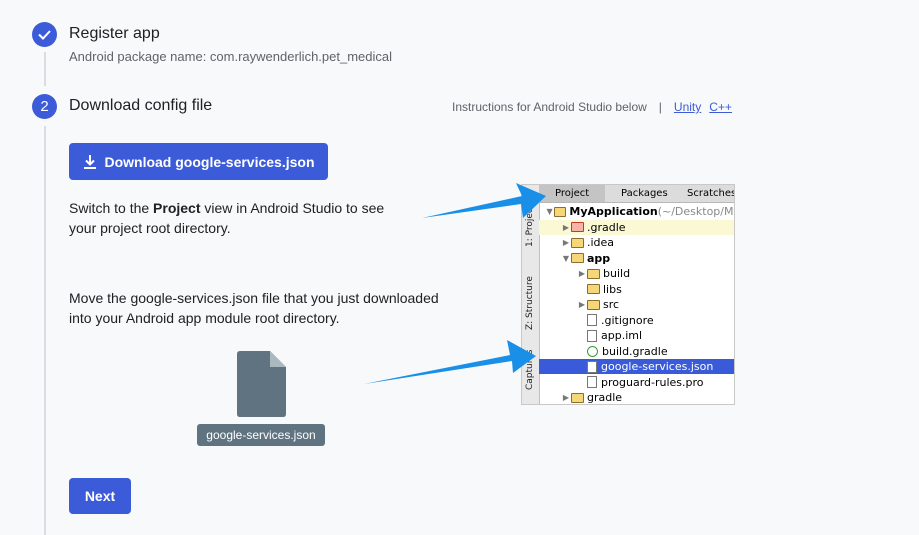 This screenshot has height=535, width=919. What do you see at coordinates (636, 397) in the screenshot?
I see `studio-tree-row: ▶ gradle` at bounding box center [636, 397].